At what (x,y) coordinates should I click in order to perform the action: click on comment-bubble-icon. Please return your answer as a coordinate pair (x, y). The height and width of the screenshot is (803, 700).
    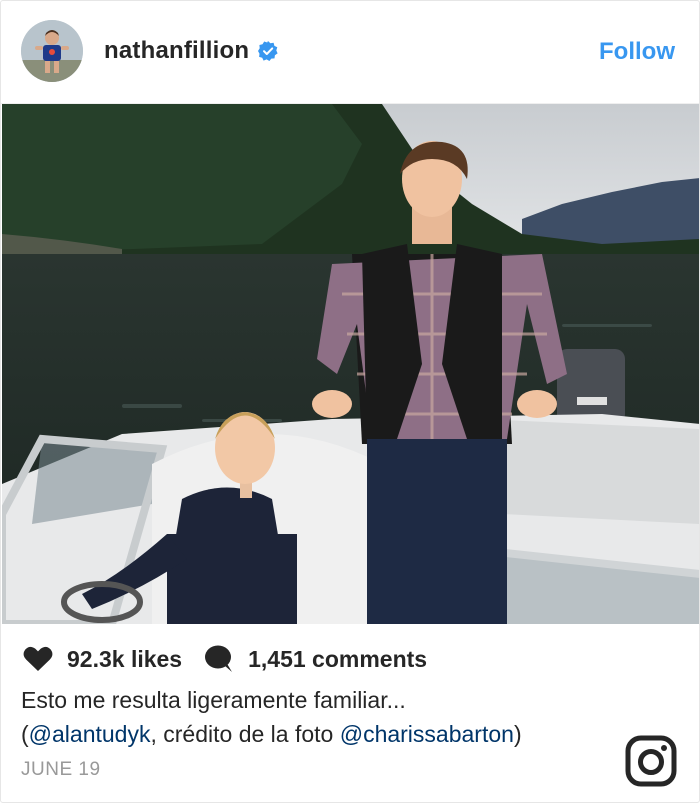
    Looking at the image, I should click on (219, 658).